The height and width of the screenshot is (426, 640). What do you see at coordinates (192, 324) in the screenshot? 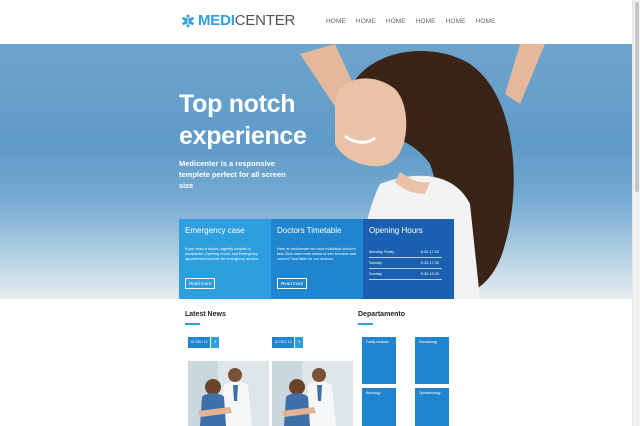
I see `latest-news-underline` at bounding box center [192, 324].